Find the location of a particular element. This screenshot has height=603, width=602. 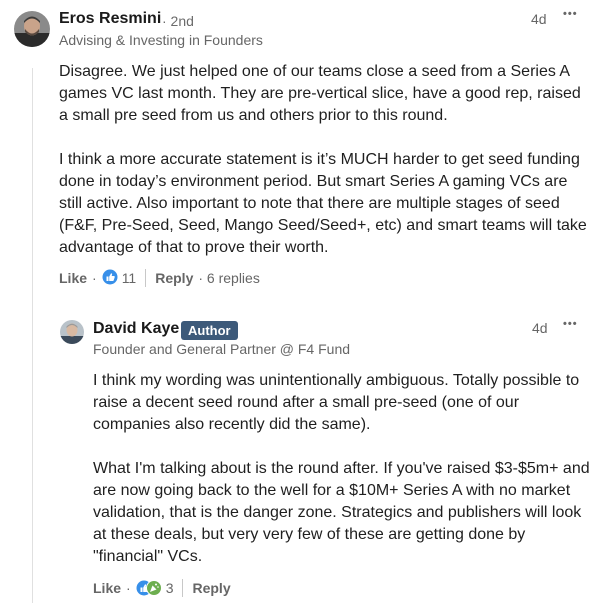

reaction-icons is located at coordinates (149, 588).